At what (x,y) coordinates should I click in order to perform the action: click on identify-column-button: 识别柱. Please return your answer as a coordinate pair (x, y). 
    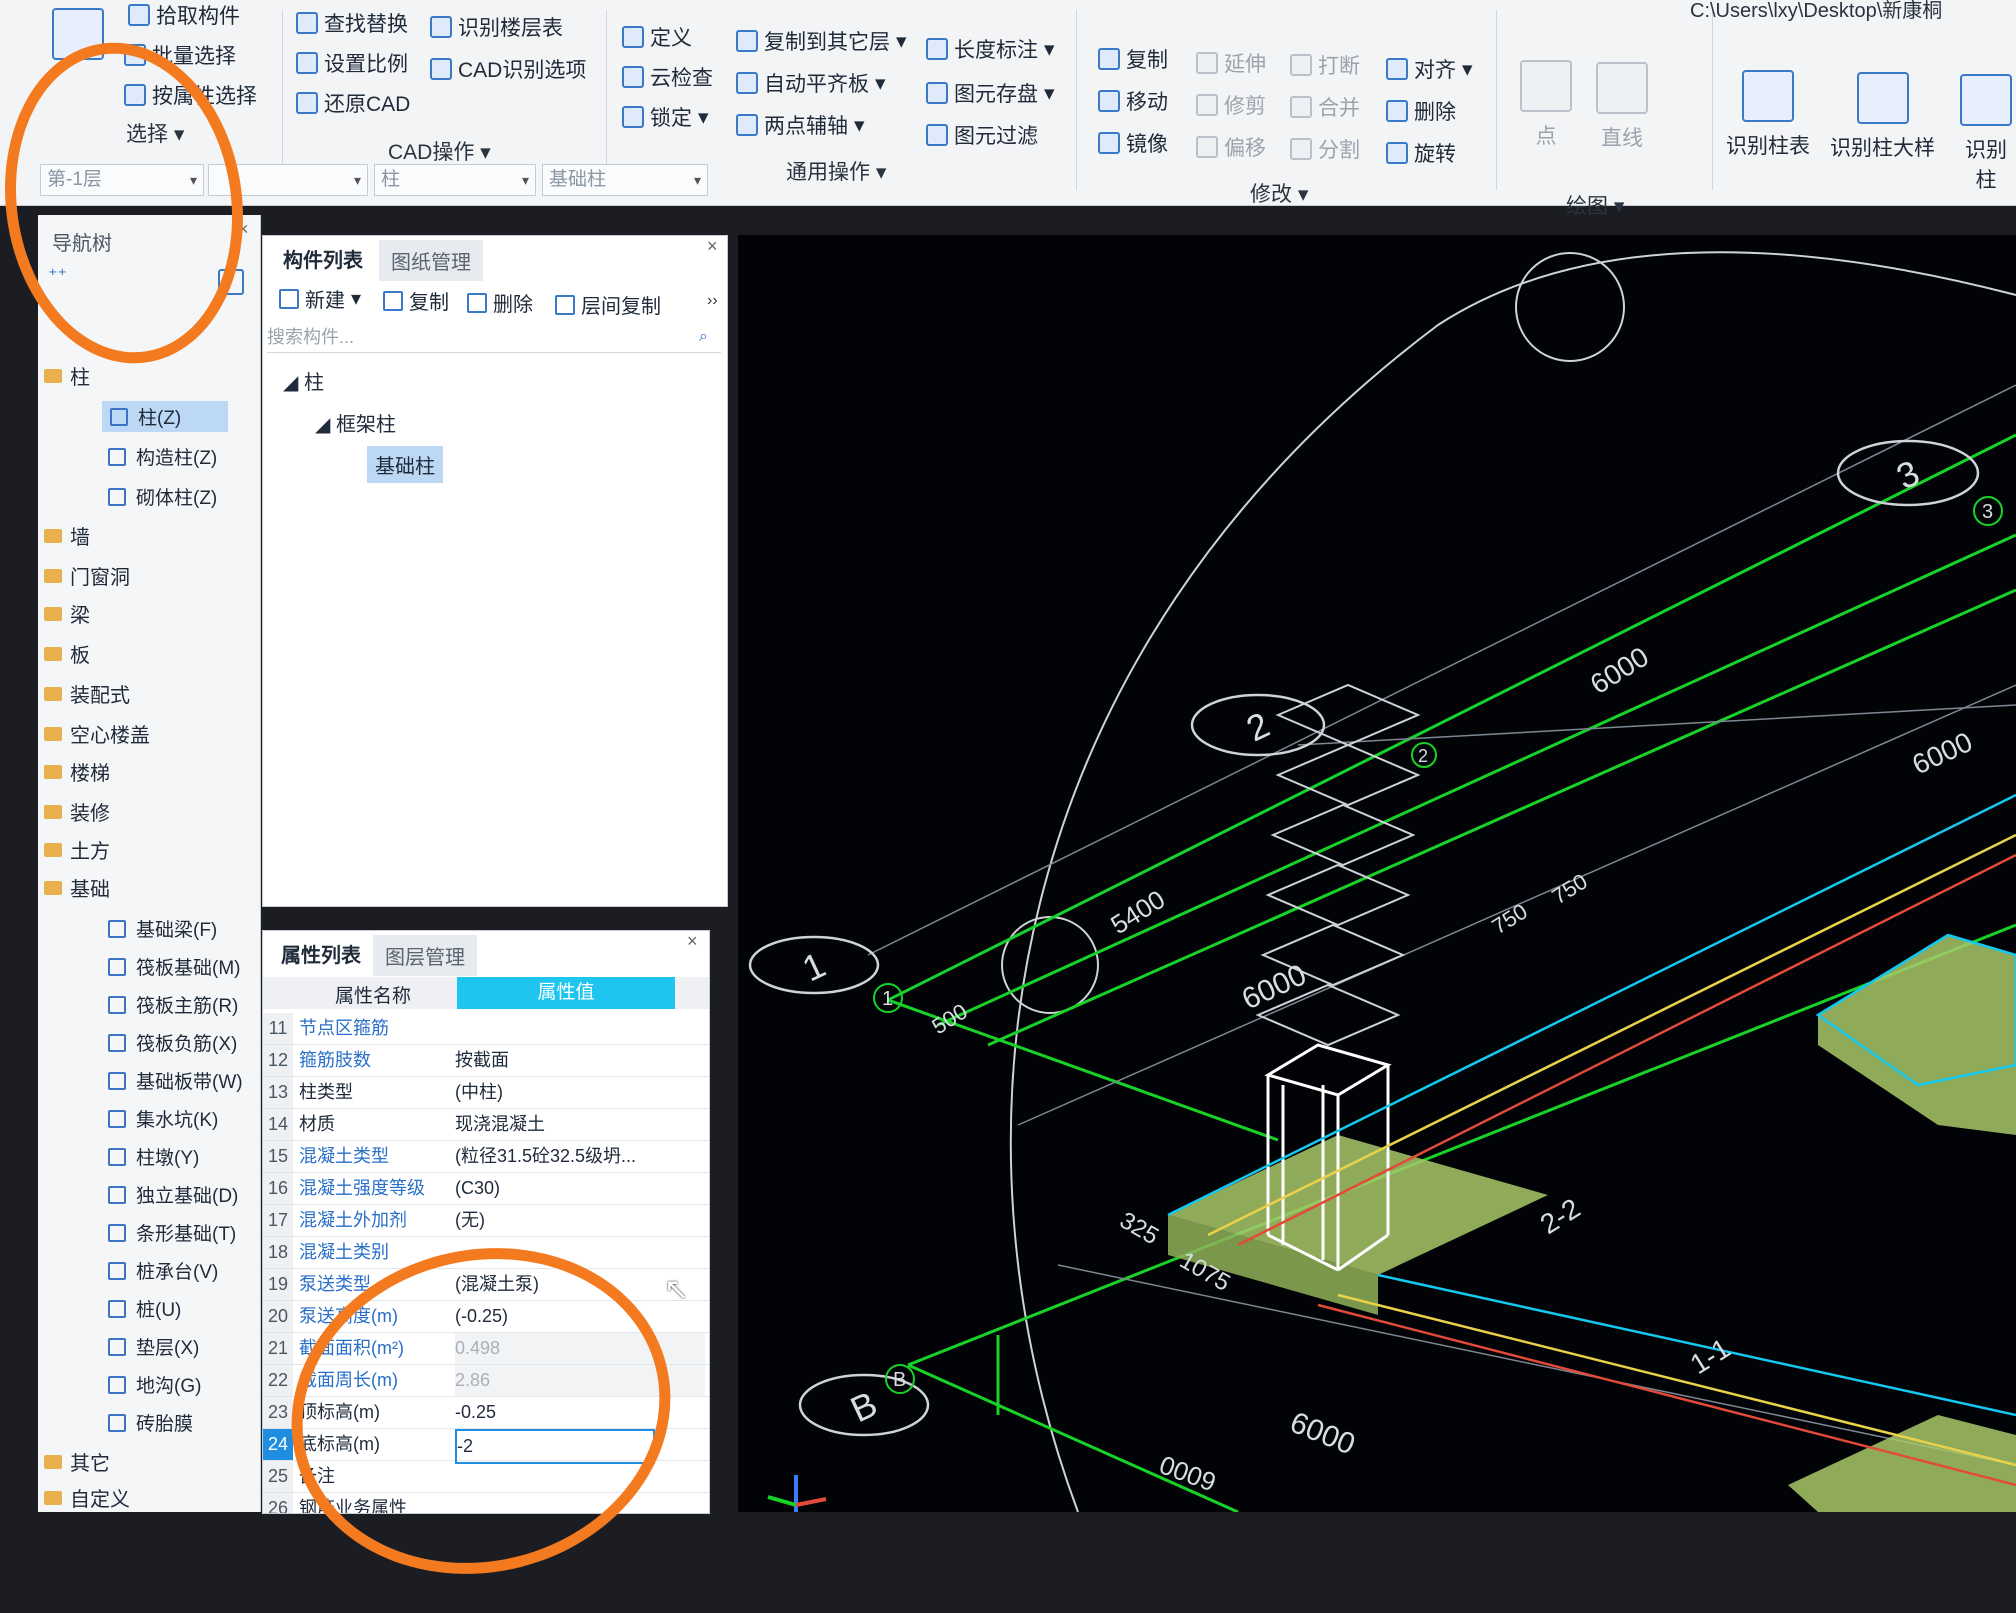
    Looking at the image, I should click on (1986, 134).